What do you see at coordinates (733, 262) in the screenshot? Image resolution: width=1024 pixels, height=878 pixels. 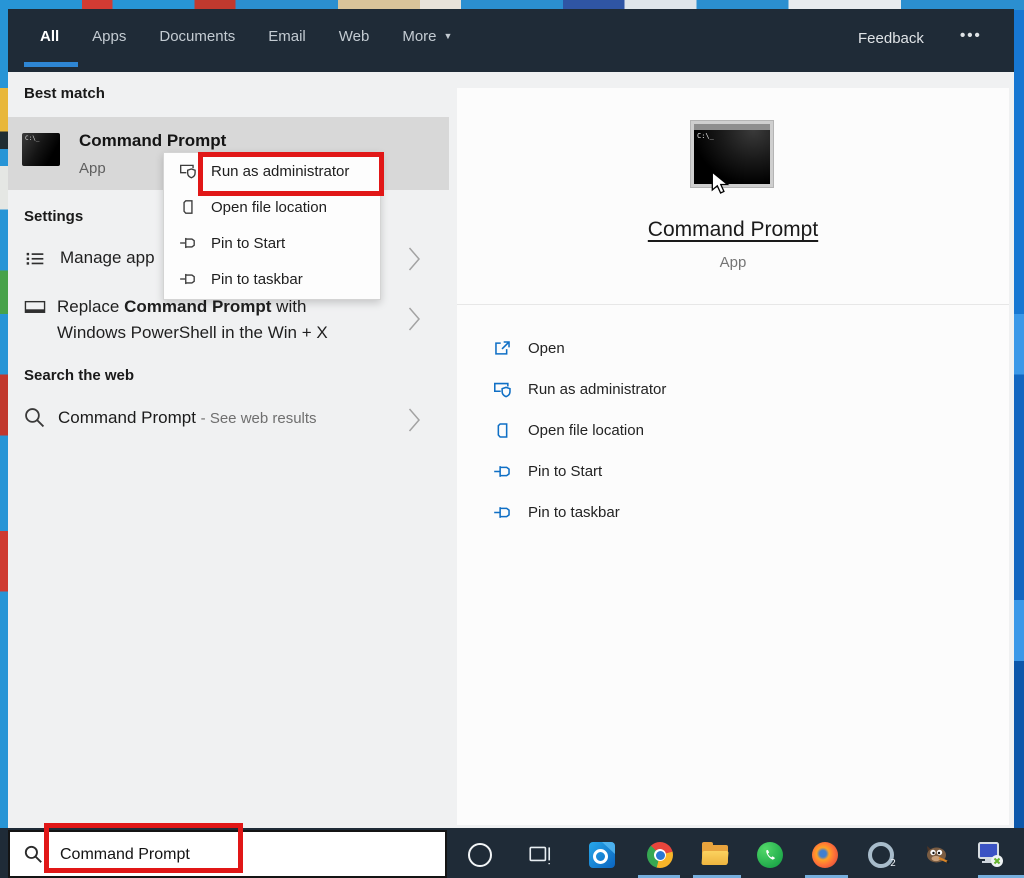 I see `preview-app-subtitle: App` at bounding box center [733, 262].